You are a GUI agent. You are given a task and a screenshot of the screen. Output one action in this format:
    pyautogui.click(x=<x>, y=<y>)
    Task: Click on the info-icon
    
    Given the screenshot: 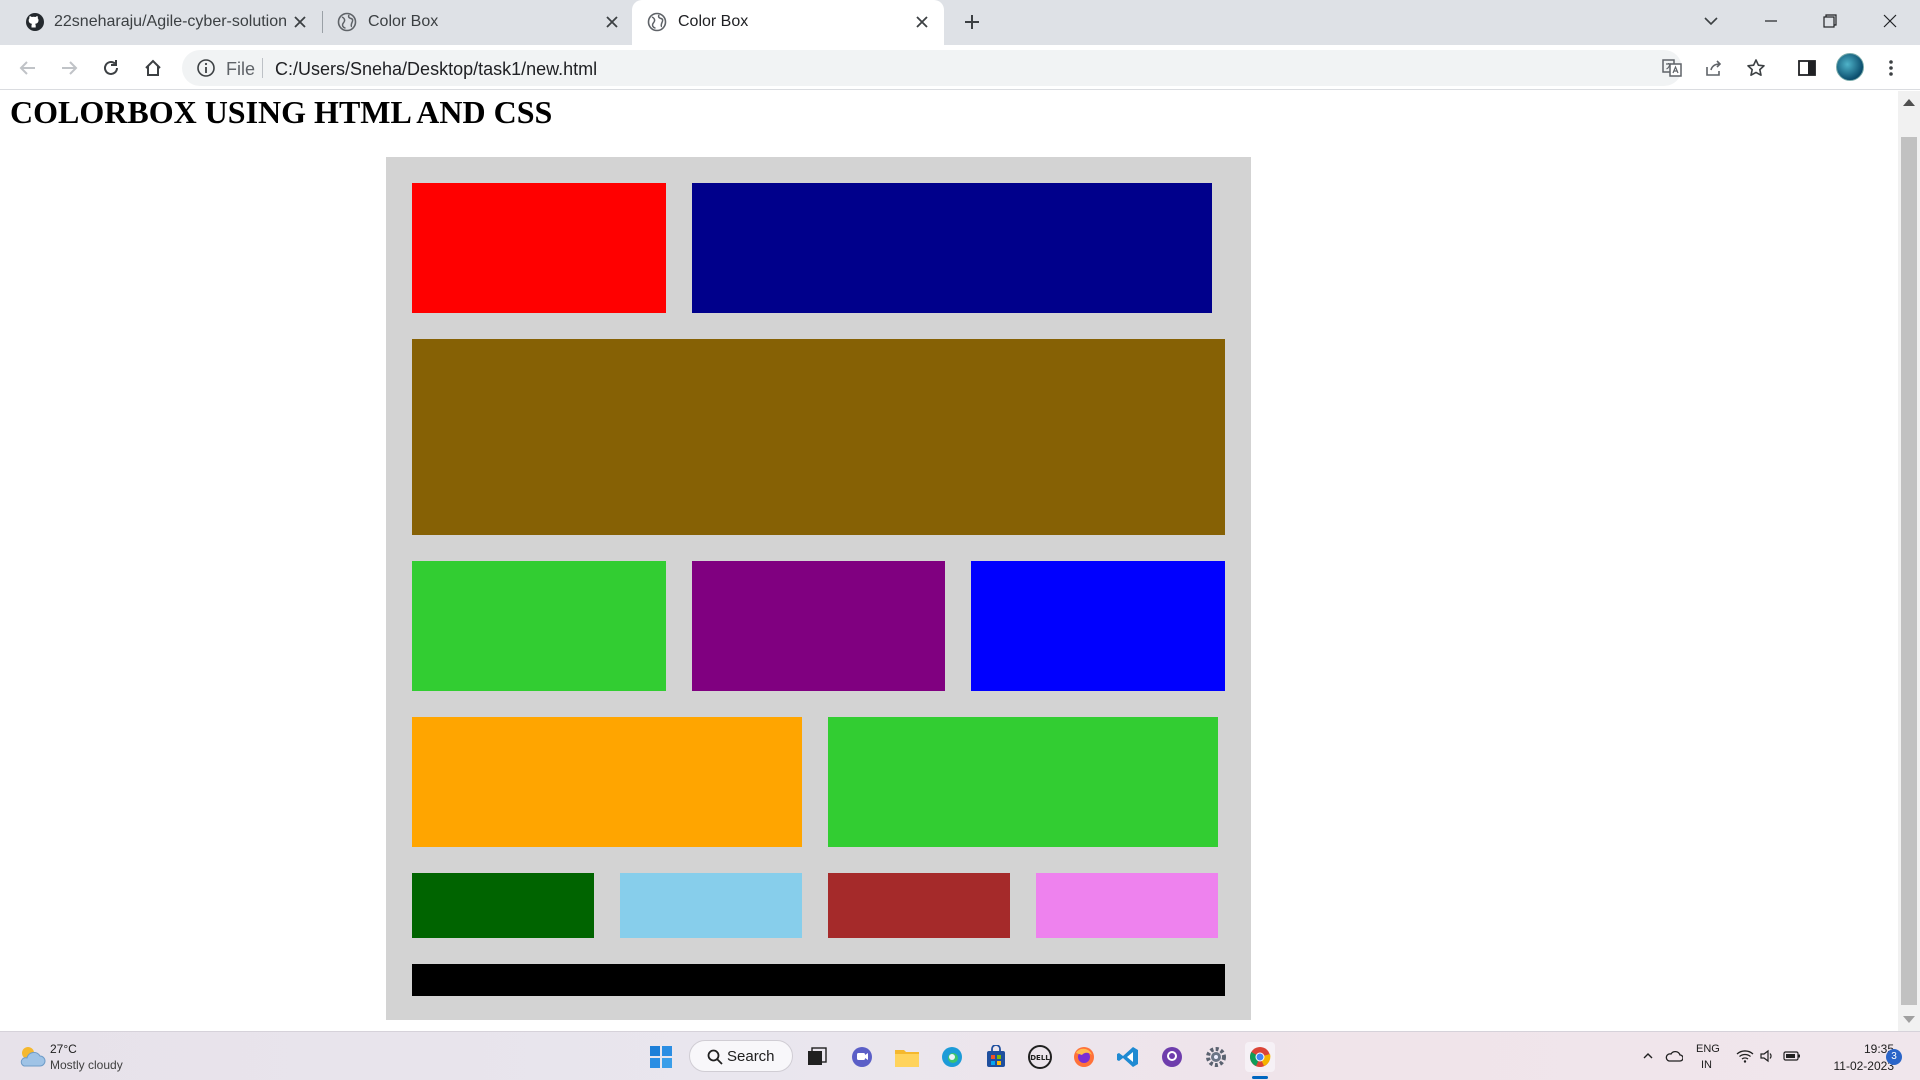 What is the action you would take?
    pyautogui.click(x=206, y=68)
    